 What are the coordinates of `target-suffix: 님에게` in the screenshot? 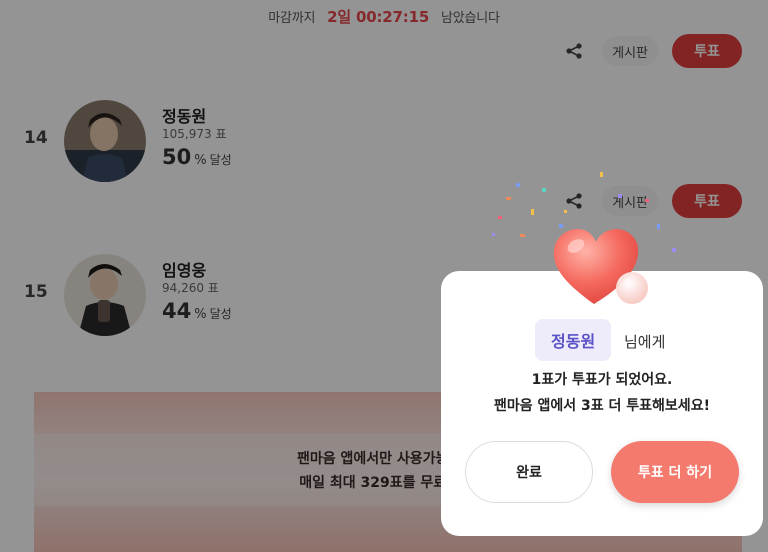 It's located at (645, 342).